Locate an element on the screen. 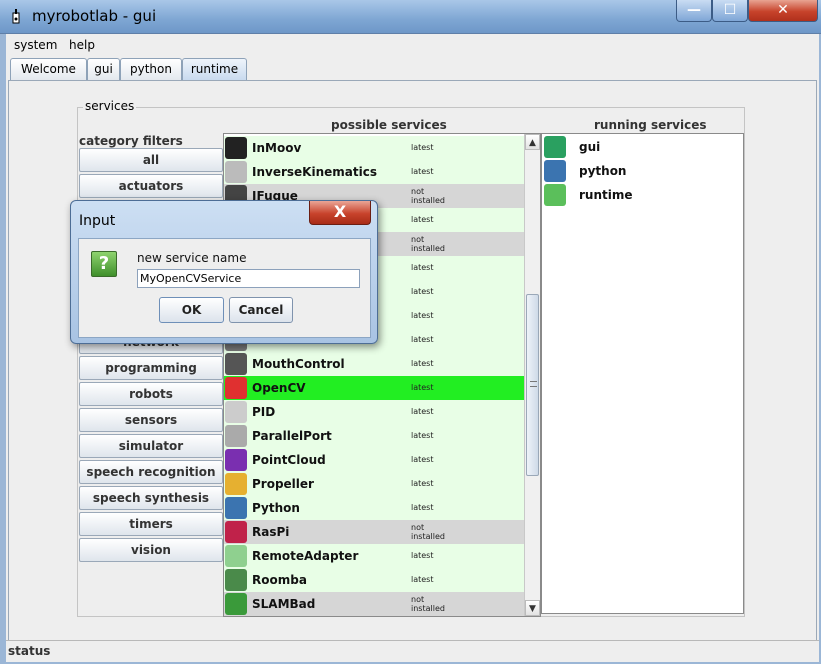 Image resolution: width=821 pixels, height=664 pixels. service-row: PointCloud latest is located at coordinates (374, 460).